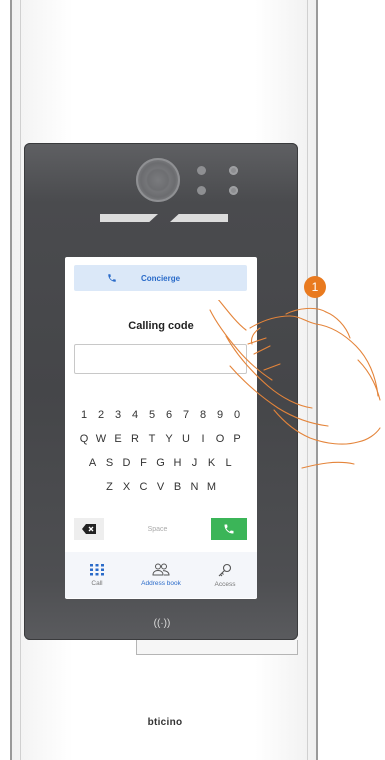  What do you see at coordinates (129, 218) in the screenshot?
I see `led-light-bar-left` at bounding box center [129, 218].